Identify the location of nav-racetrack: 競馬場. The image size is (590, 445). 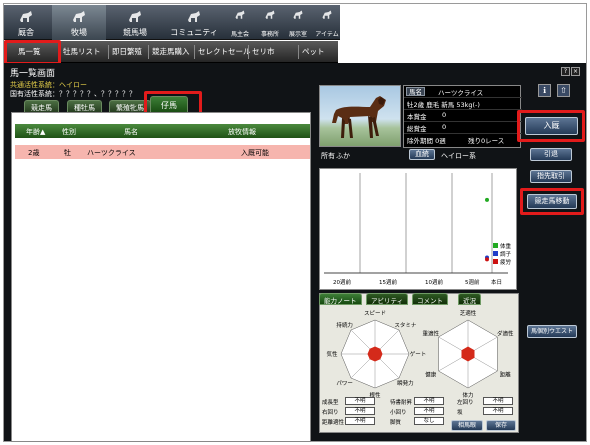
(135, 22).